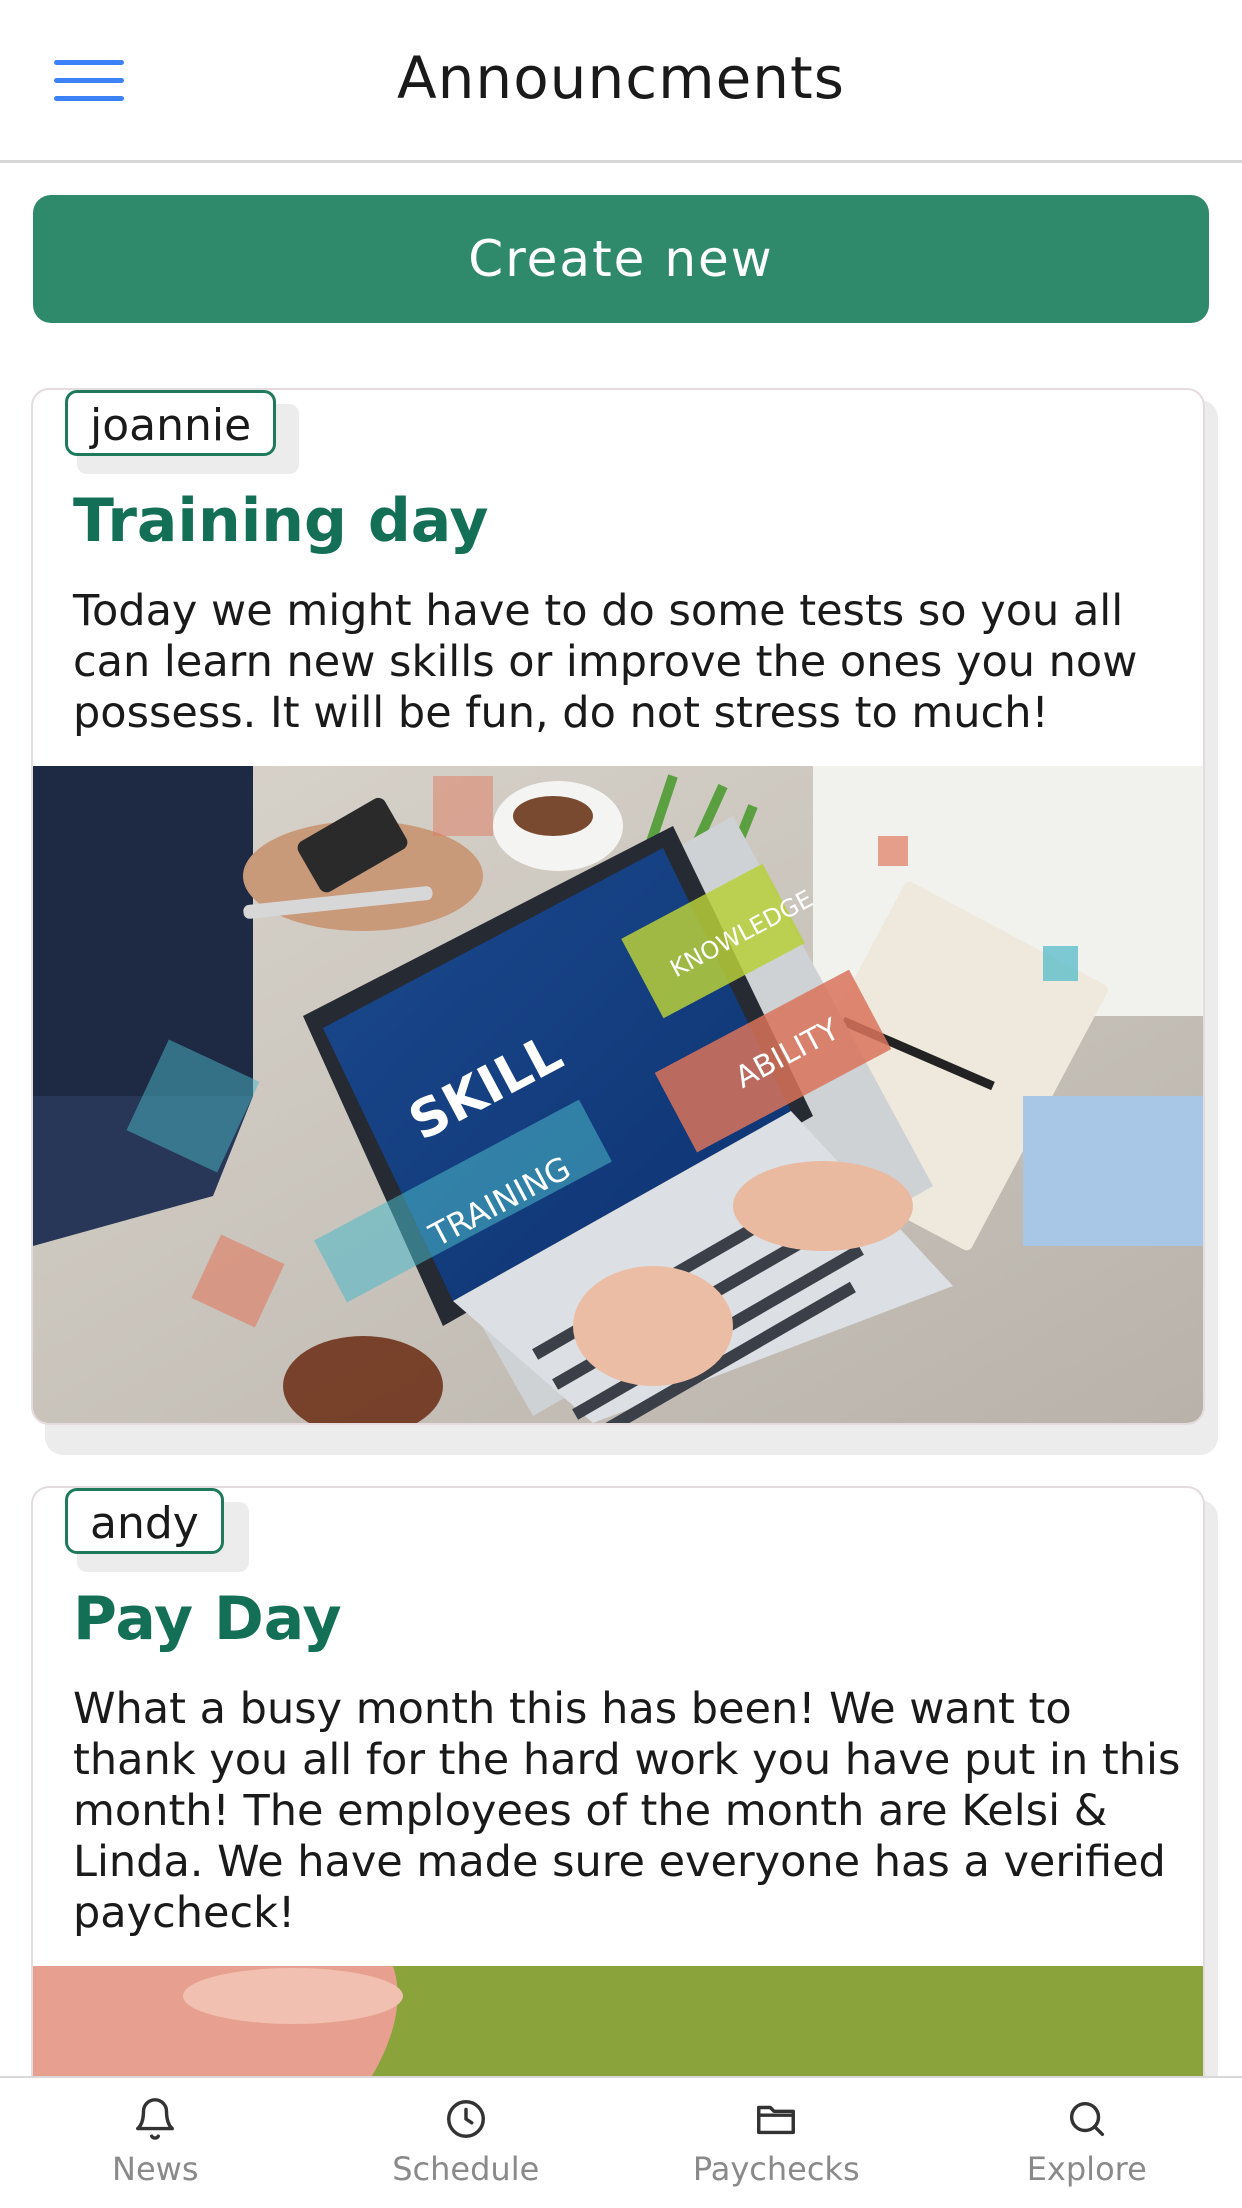  Describe the element at coordinates (155, 2143) in the screenshot. I see `nav-item-news: News` at that location.